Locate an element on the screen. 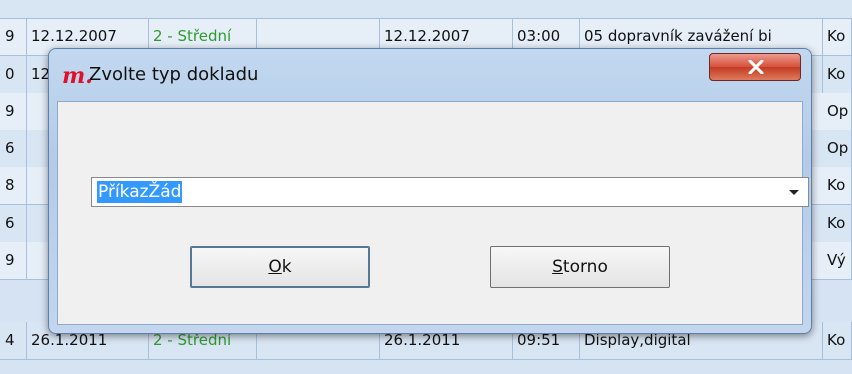  row-number-cell: 8 is located at coordinates (13, 185).